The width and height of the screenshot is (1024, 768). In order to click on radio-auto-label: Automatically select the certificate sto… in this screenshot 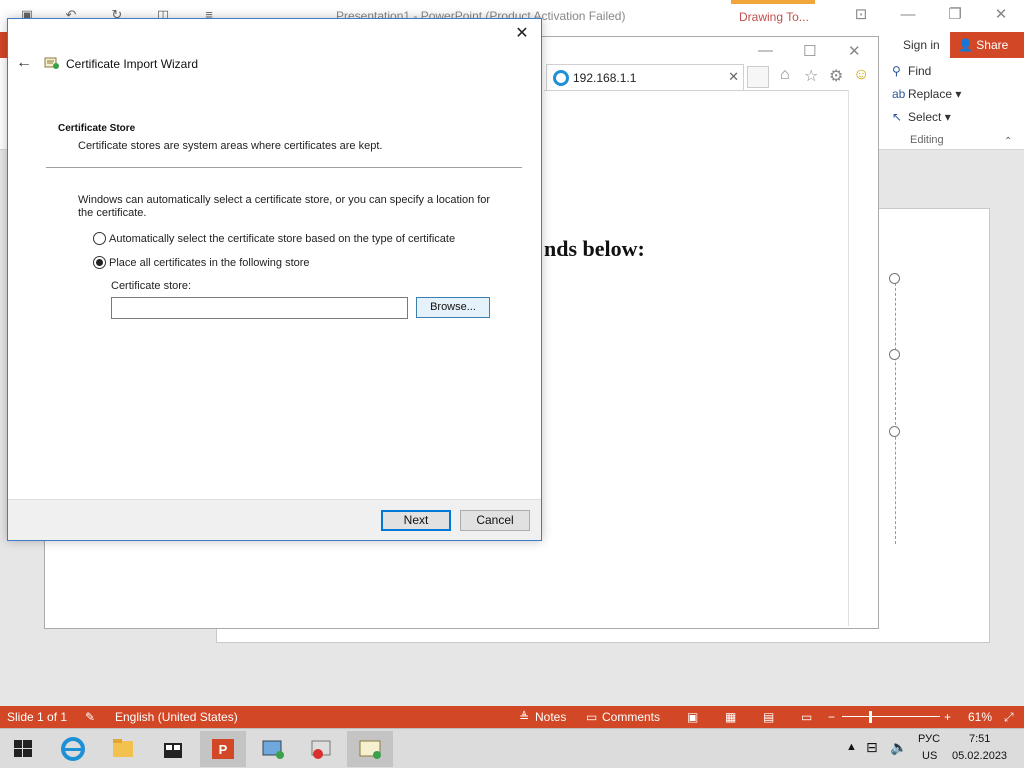, I will do `click(282, 238)`.